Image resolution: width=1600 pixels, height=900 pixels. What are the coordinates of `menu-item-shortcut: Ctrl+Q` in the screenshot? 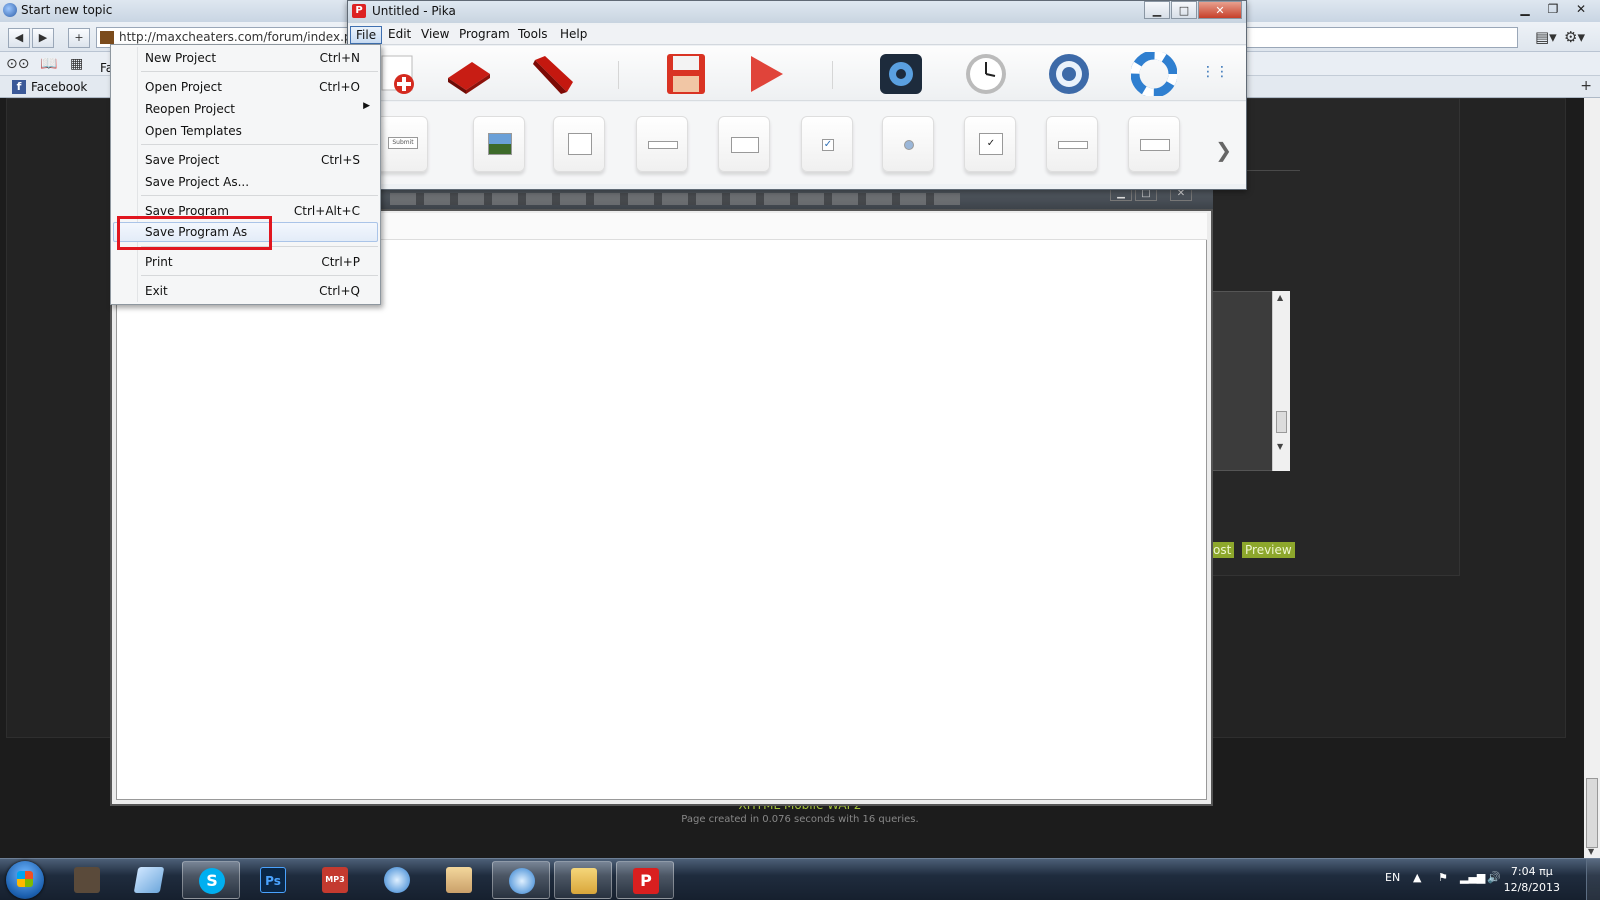 It's located at (339, 291).